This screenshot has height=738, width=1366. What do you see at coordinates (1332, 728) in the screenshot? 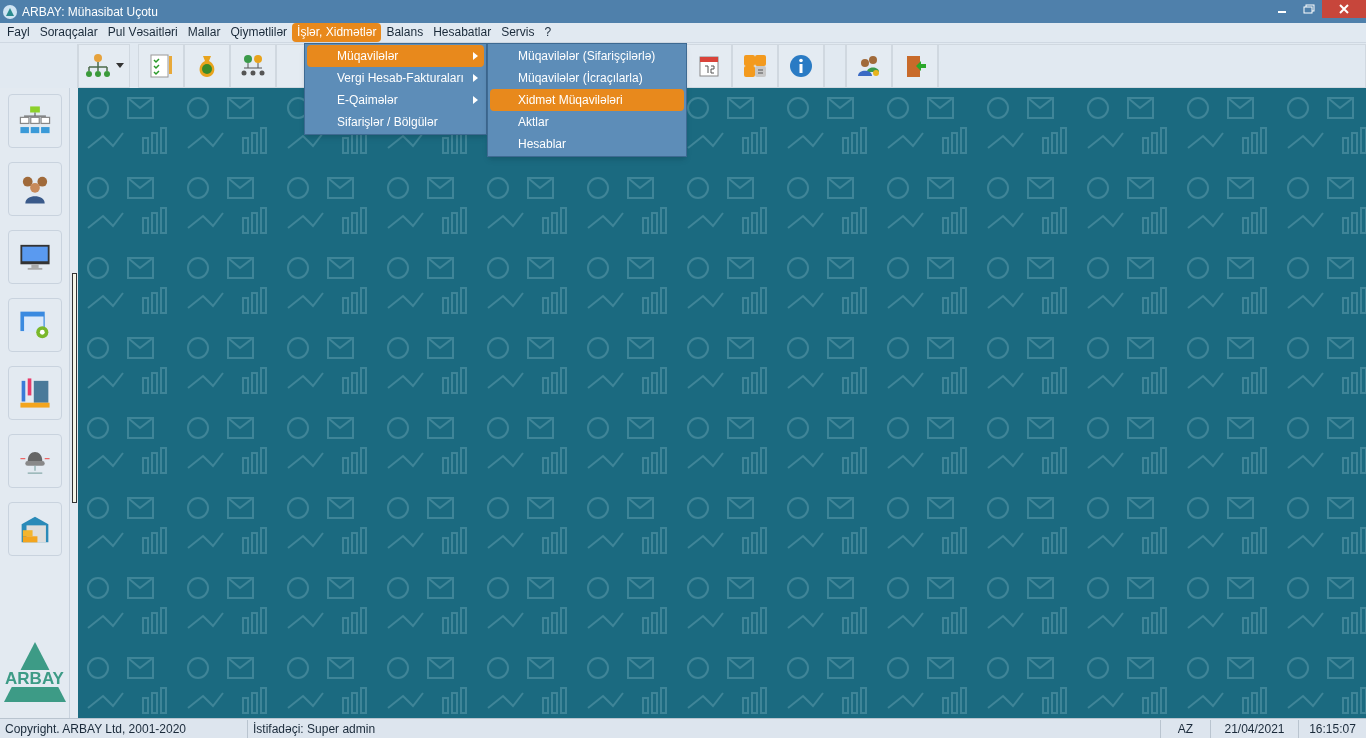
I see `time-text: 16:15:07` at bounding box center [1332, 728].